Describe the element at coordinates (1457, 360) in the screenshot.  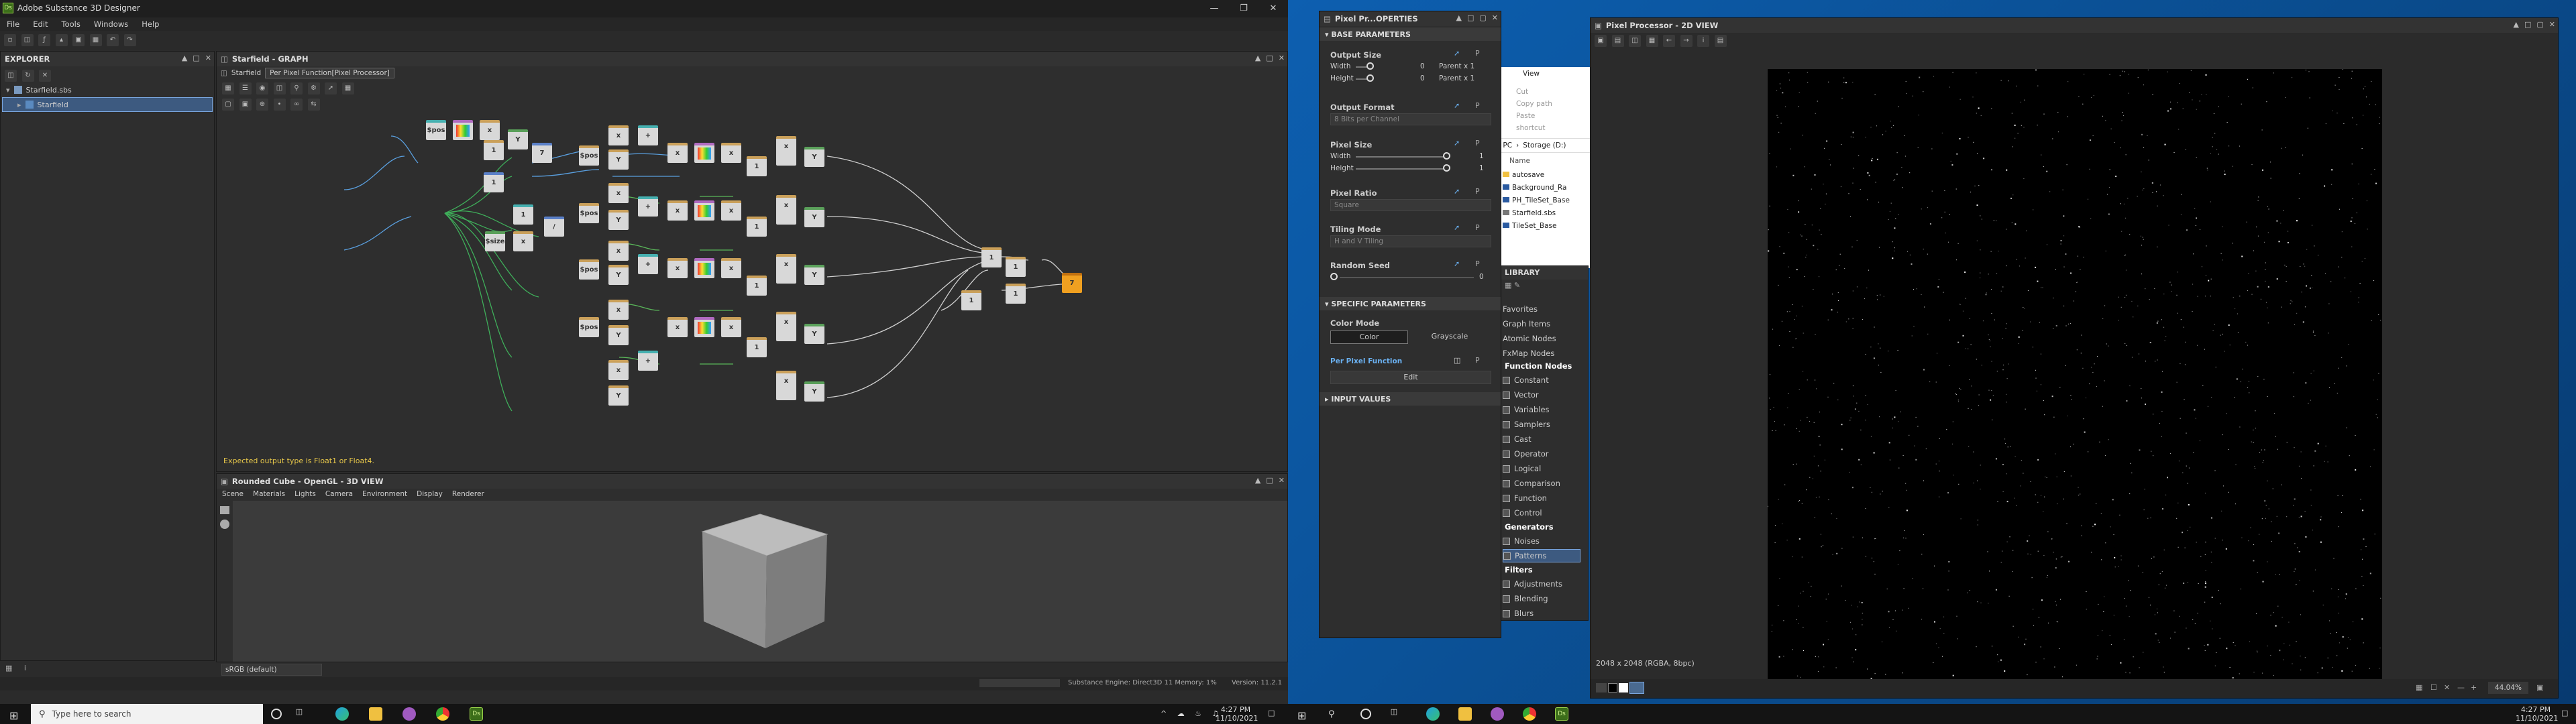
I see `function-graph-icon: ◫` at that location.